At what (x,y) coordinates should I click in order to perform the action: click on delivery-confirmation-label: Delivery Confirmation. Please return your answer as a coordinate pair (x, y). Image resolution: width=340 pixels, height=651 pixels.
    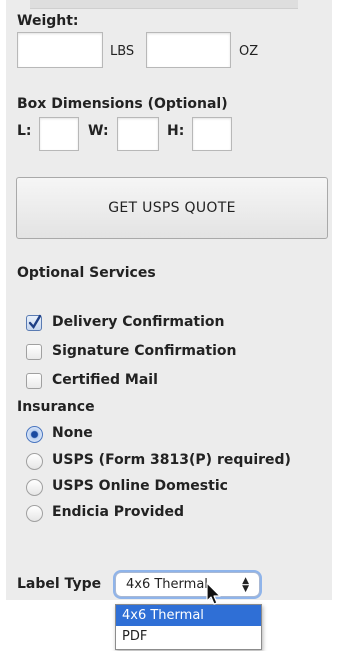
    Looking at the image, I should click on (138, 322).